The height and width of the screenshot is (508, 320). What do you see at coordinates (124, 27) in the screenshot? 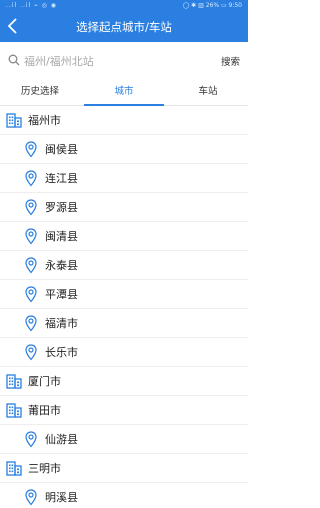
I see `page-title: 选择起点城市/车站` at bounding box center [124, 27].